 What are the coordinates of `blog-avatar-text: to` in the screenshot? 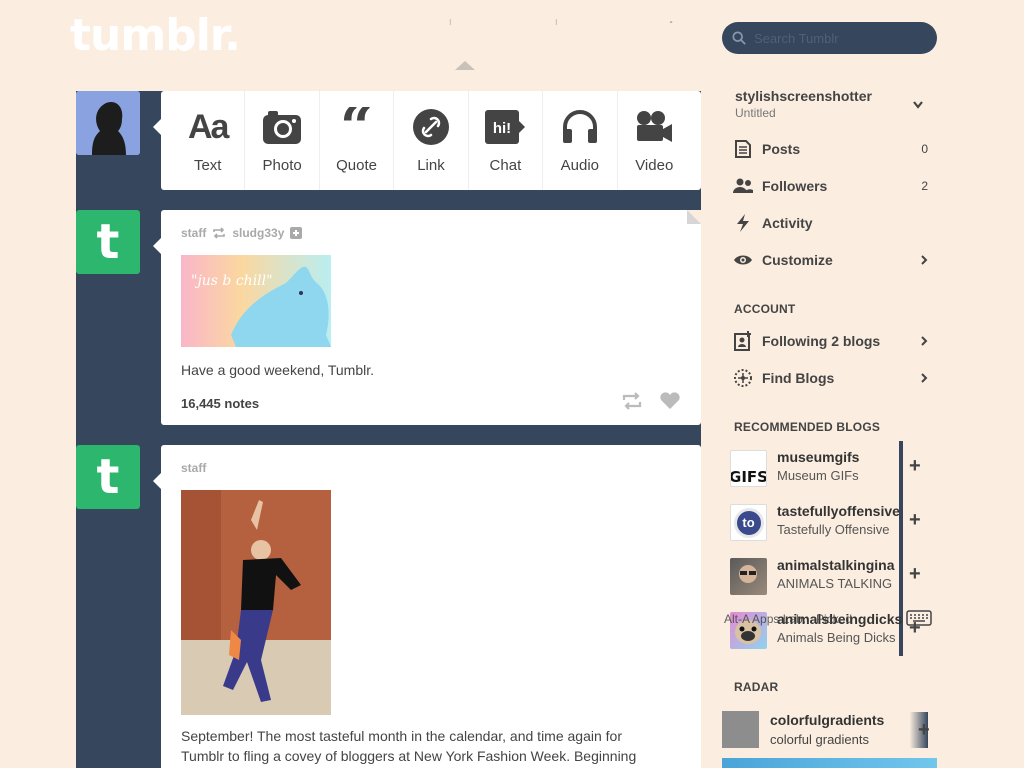 It's located at (748, 522).